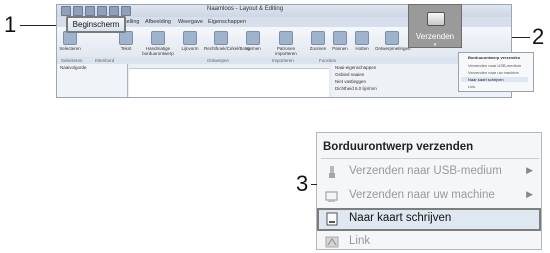 Image resolution: width=550 pixels, height=253 pixels. Describe the element at coordinates (66, 11) in the screenshot. I see `app-logo-icon` at that location.